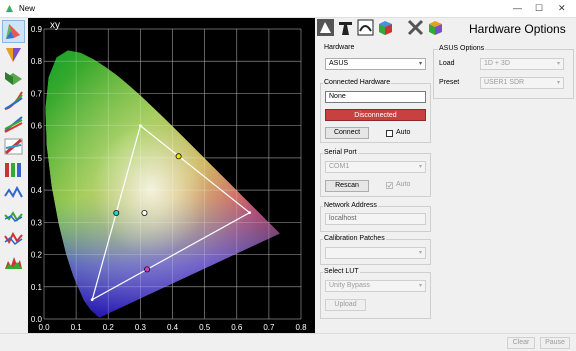 The image size is (576, 351). I want to click on calibration-patches-title: Calibration Patches, so click(354, 238).